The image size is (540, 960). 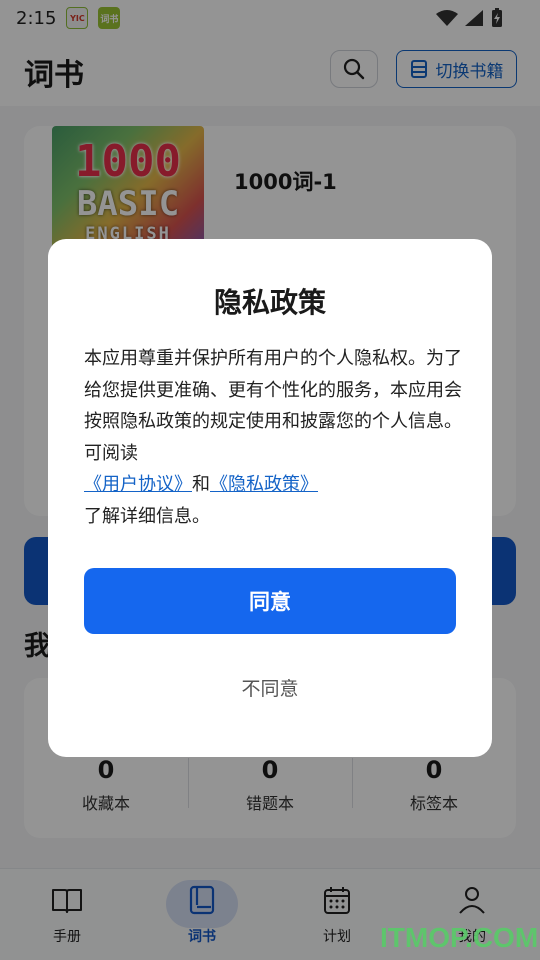 What do you see at coordinates (269, 302) in the screenshot?
I see `dialog-title: 隐私政策` at bounding box center [269, 302].